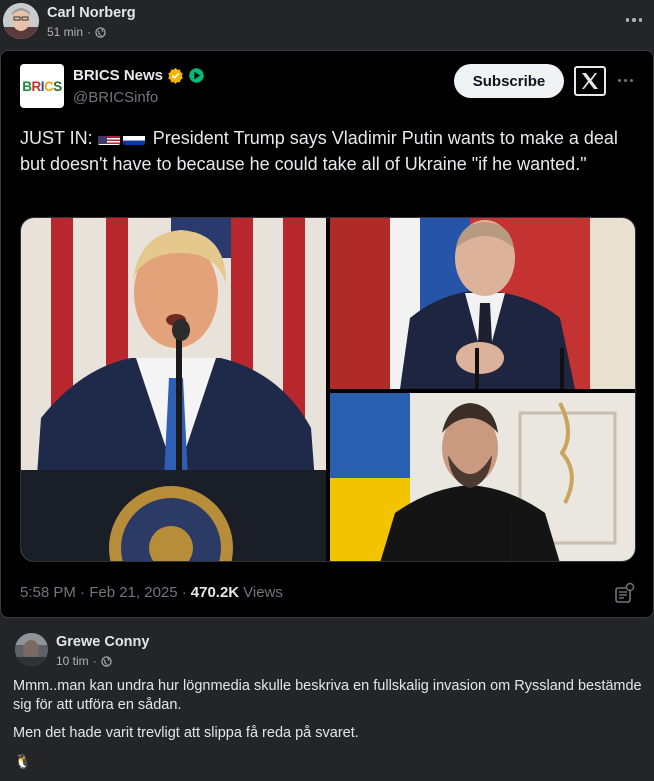  Describe the element at coordinates (482, 477) in the screenshot. I see `zelensky-photo` at that location.